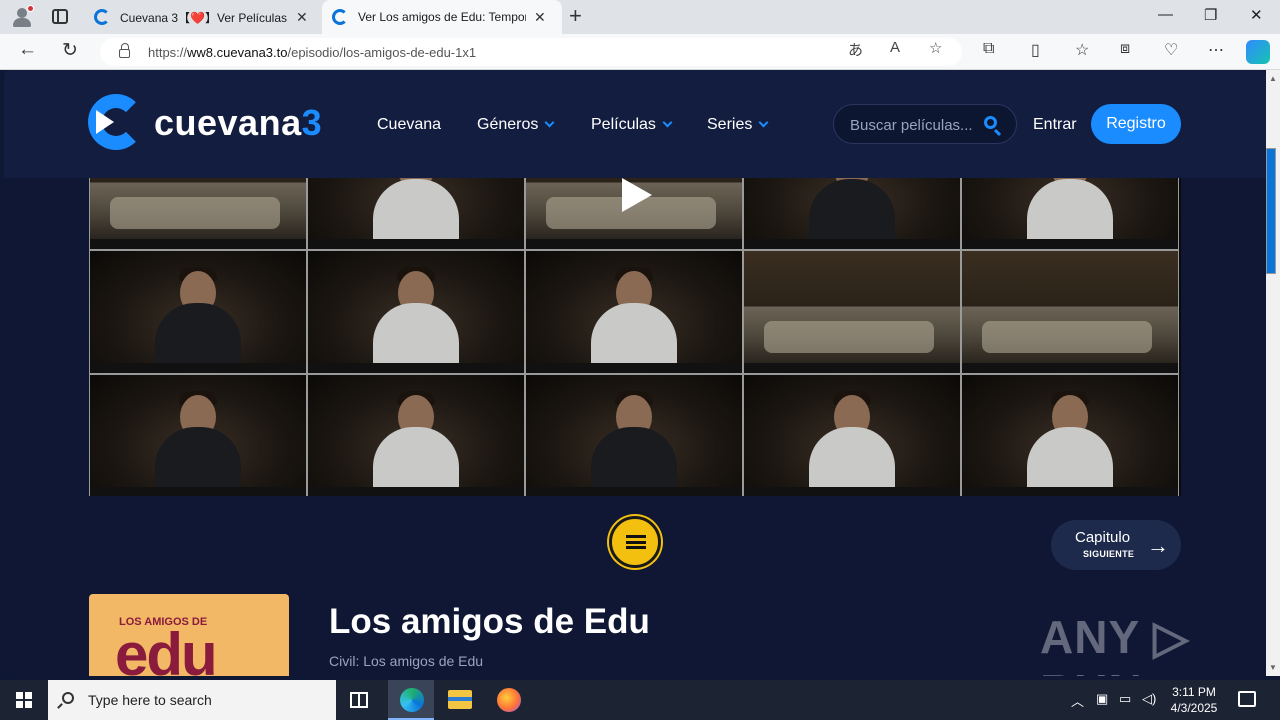  Describe the element at coordinates (406, 661) in the screenshot. I see `episode-subtitle: Civil: Los amigos de Edu` at that location.